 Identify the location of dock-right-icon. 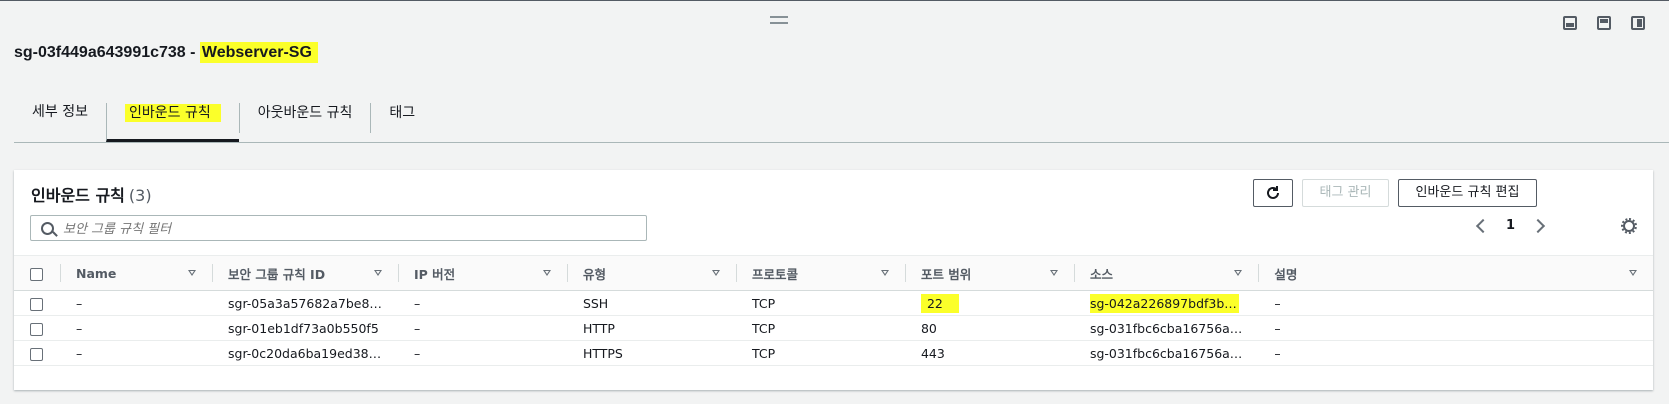
(1638, 23).